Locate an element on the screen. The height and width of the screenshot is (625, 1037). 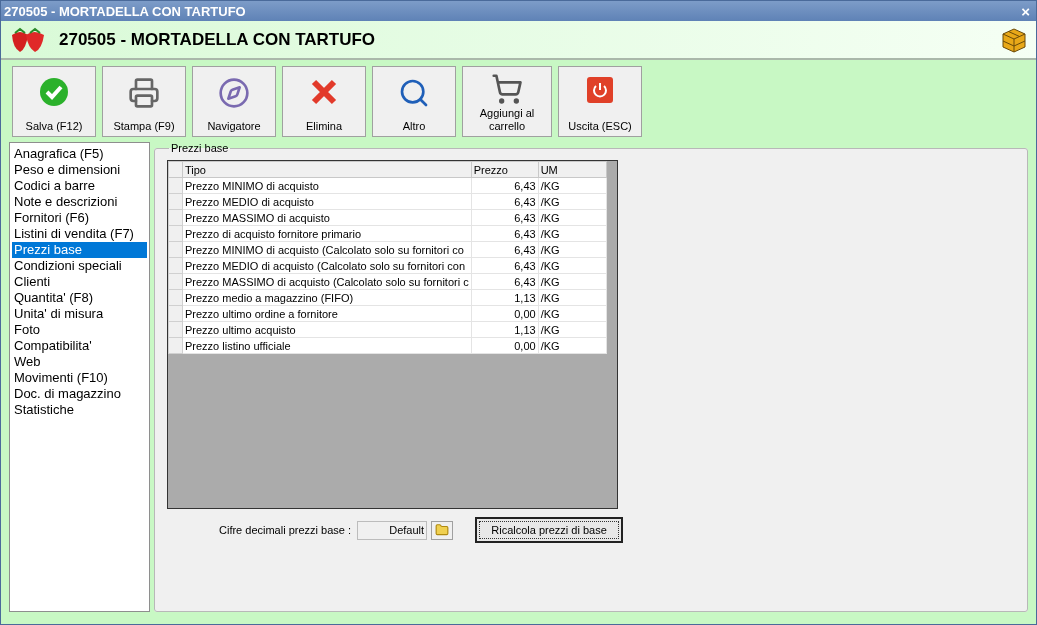
window-title: 270505 - MORTADELLA CON TARTUFO is located at coordinates (125, 11).